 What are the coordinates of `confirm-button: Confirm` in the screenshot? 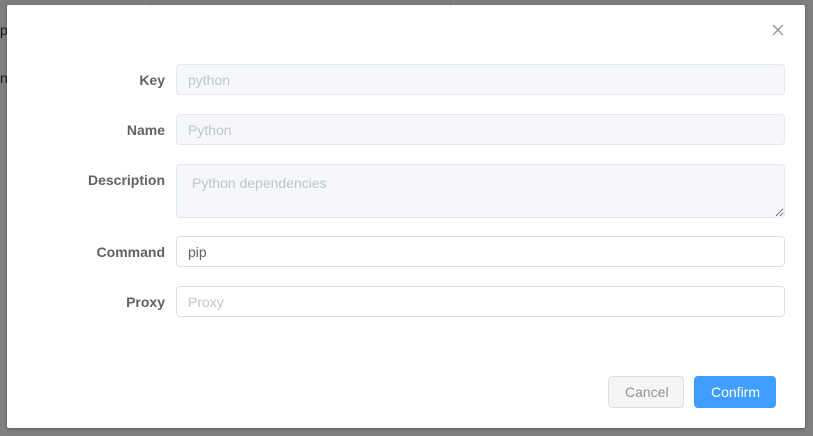 It's located at (735, 392).